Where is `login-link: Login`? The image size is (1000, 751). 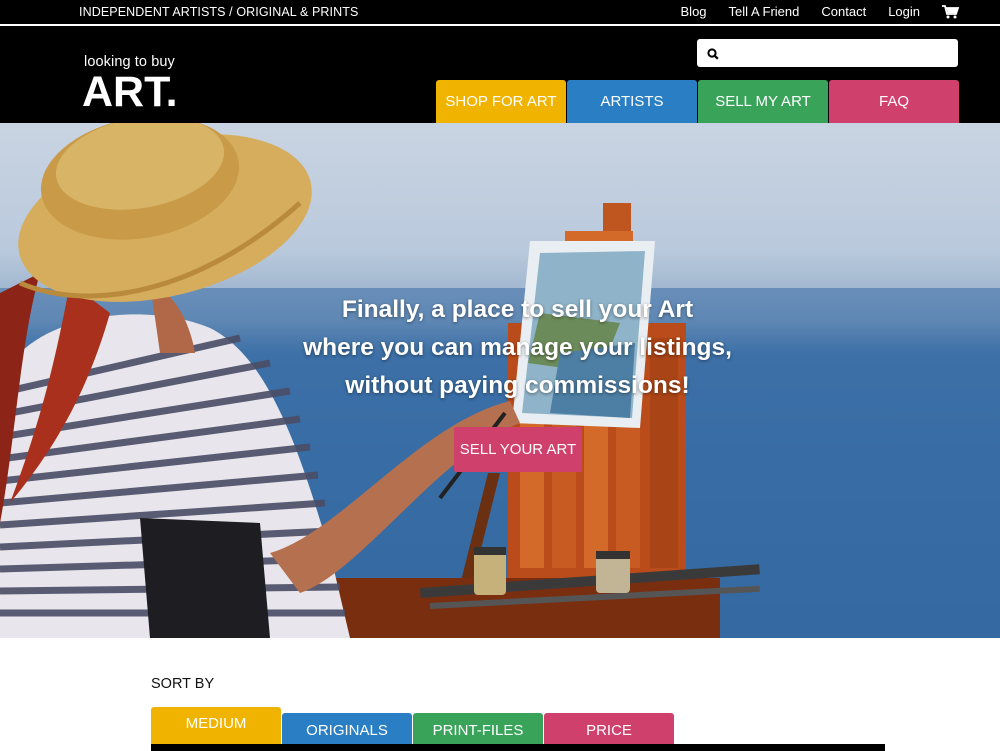
login-link: Login is located at coordinates (904, 11).